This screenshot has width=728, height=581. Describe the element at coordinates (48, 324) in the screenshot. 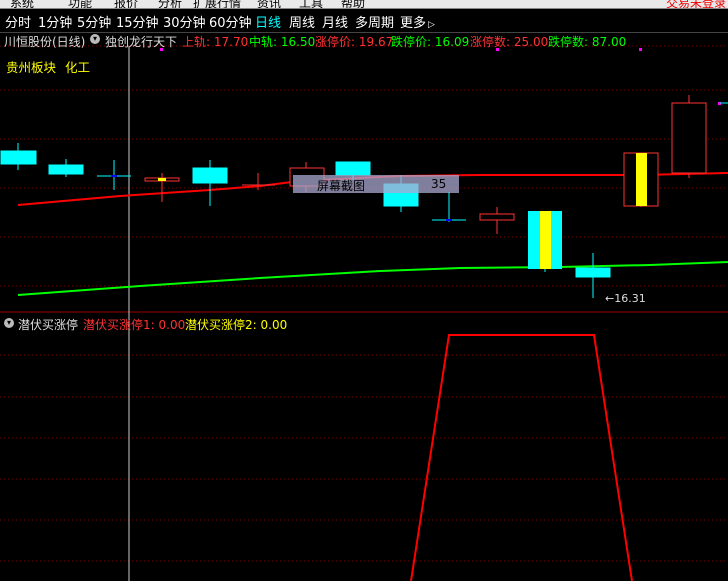

I see `indicator-panel-name: 潜伏买涨停` at that location.